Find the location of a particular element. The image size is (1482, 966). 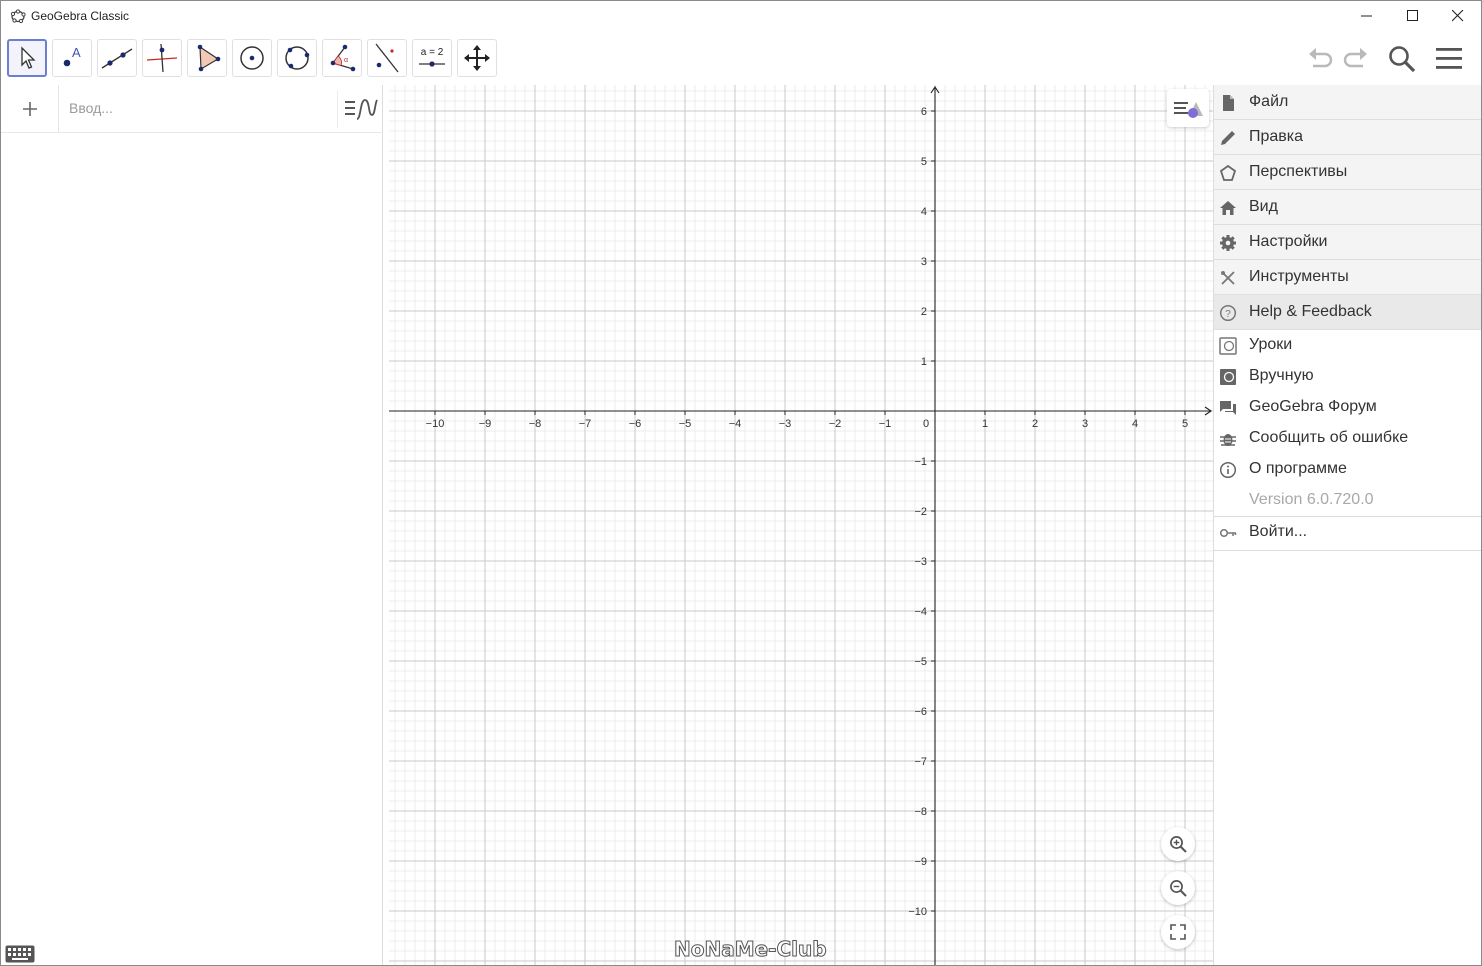

algebra-style-button is located at coordinates (359, 109).